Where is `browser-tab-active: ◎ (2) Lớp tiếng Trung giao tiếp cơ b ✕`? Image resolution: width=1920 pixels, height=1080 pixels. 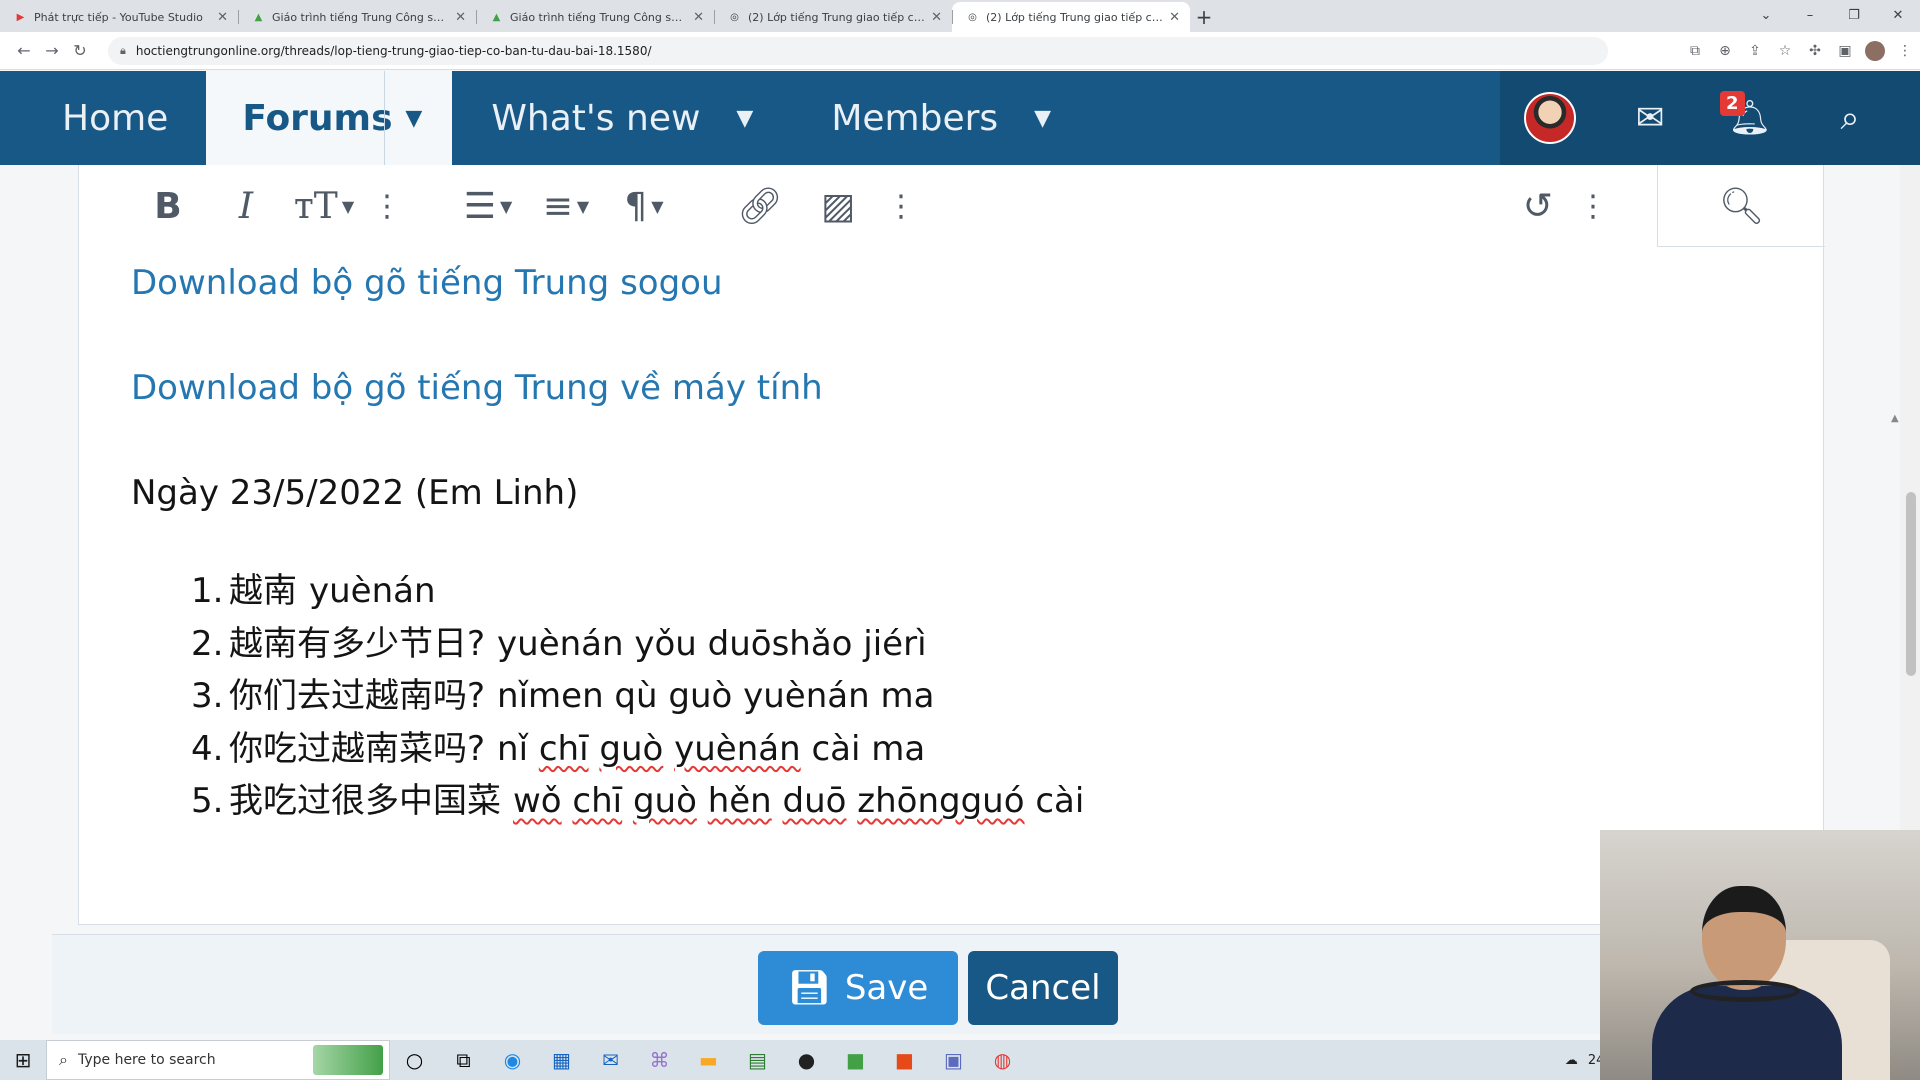 browser-tab-active: ◎ (2) Lớp tiếng Trung giao tiếp cơ b ✕ is located at coordinates (1071, 17).